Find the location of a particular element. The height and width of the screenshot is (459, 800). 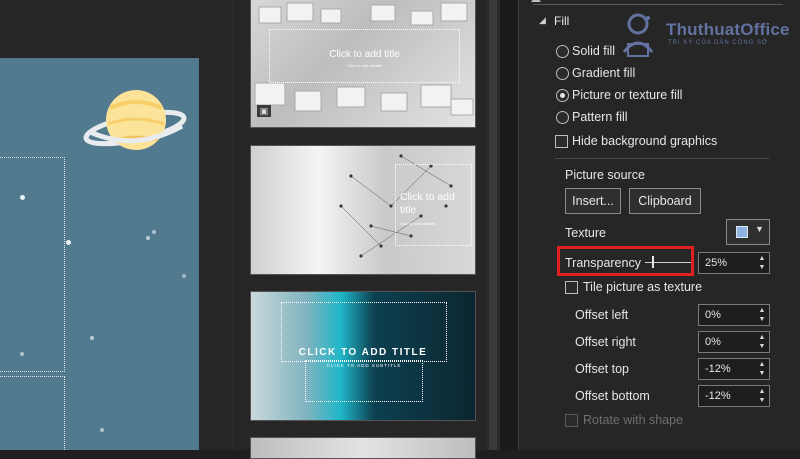

thumbnail-partial is located at coordinates (363, 448).